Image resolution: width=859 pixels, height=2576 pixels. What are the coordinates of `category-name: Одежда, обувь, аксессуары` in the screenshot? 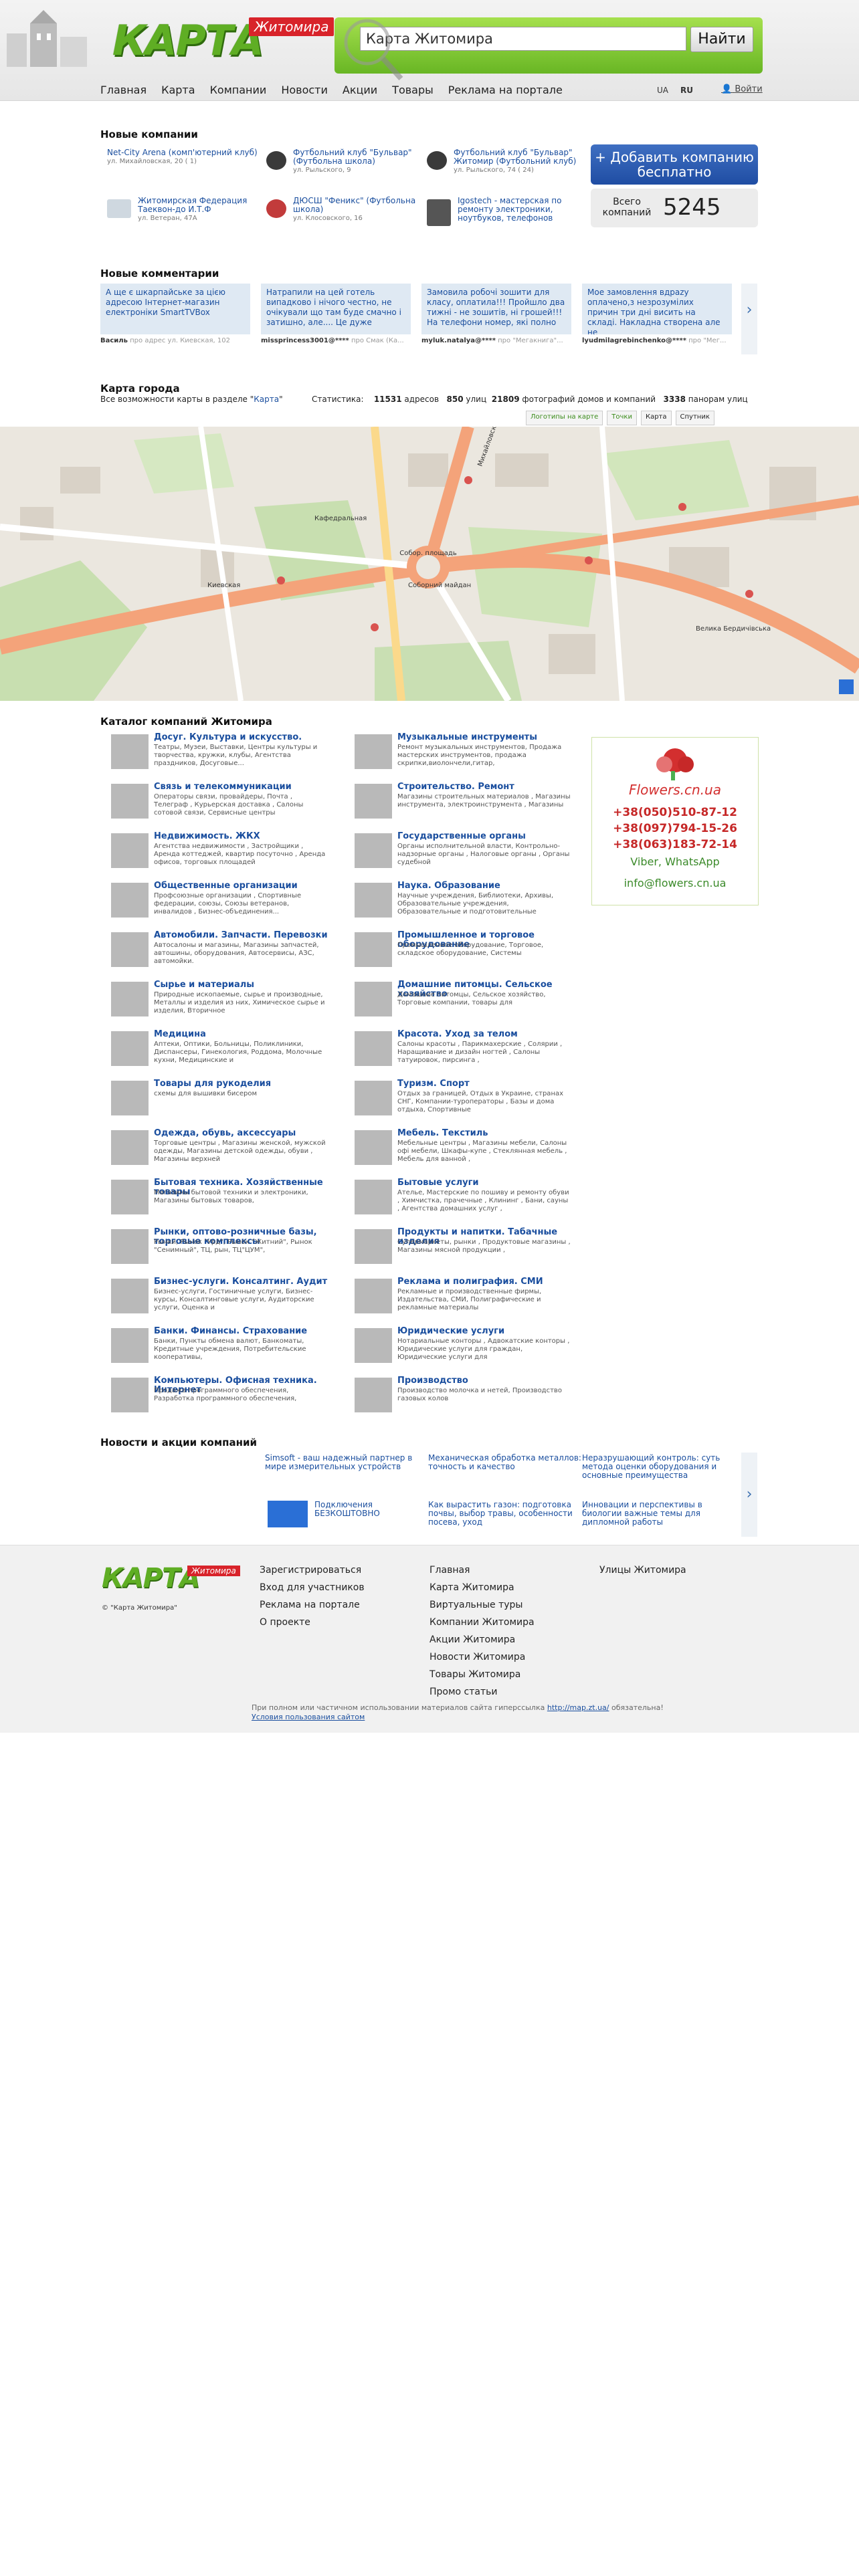 It's located at (241, 1133).